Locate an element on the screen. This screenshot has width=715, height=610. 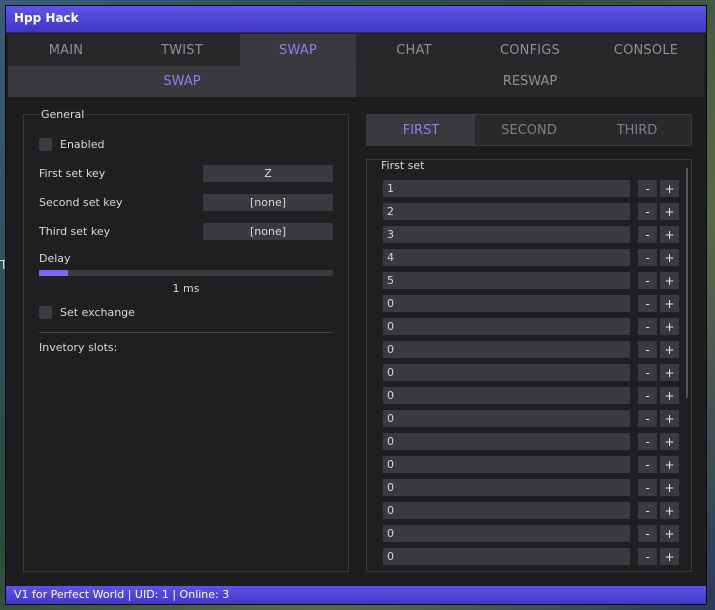
tab-chat: CHAT is located at coordinates (414, 50).